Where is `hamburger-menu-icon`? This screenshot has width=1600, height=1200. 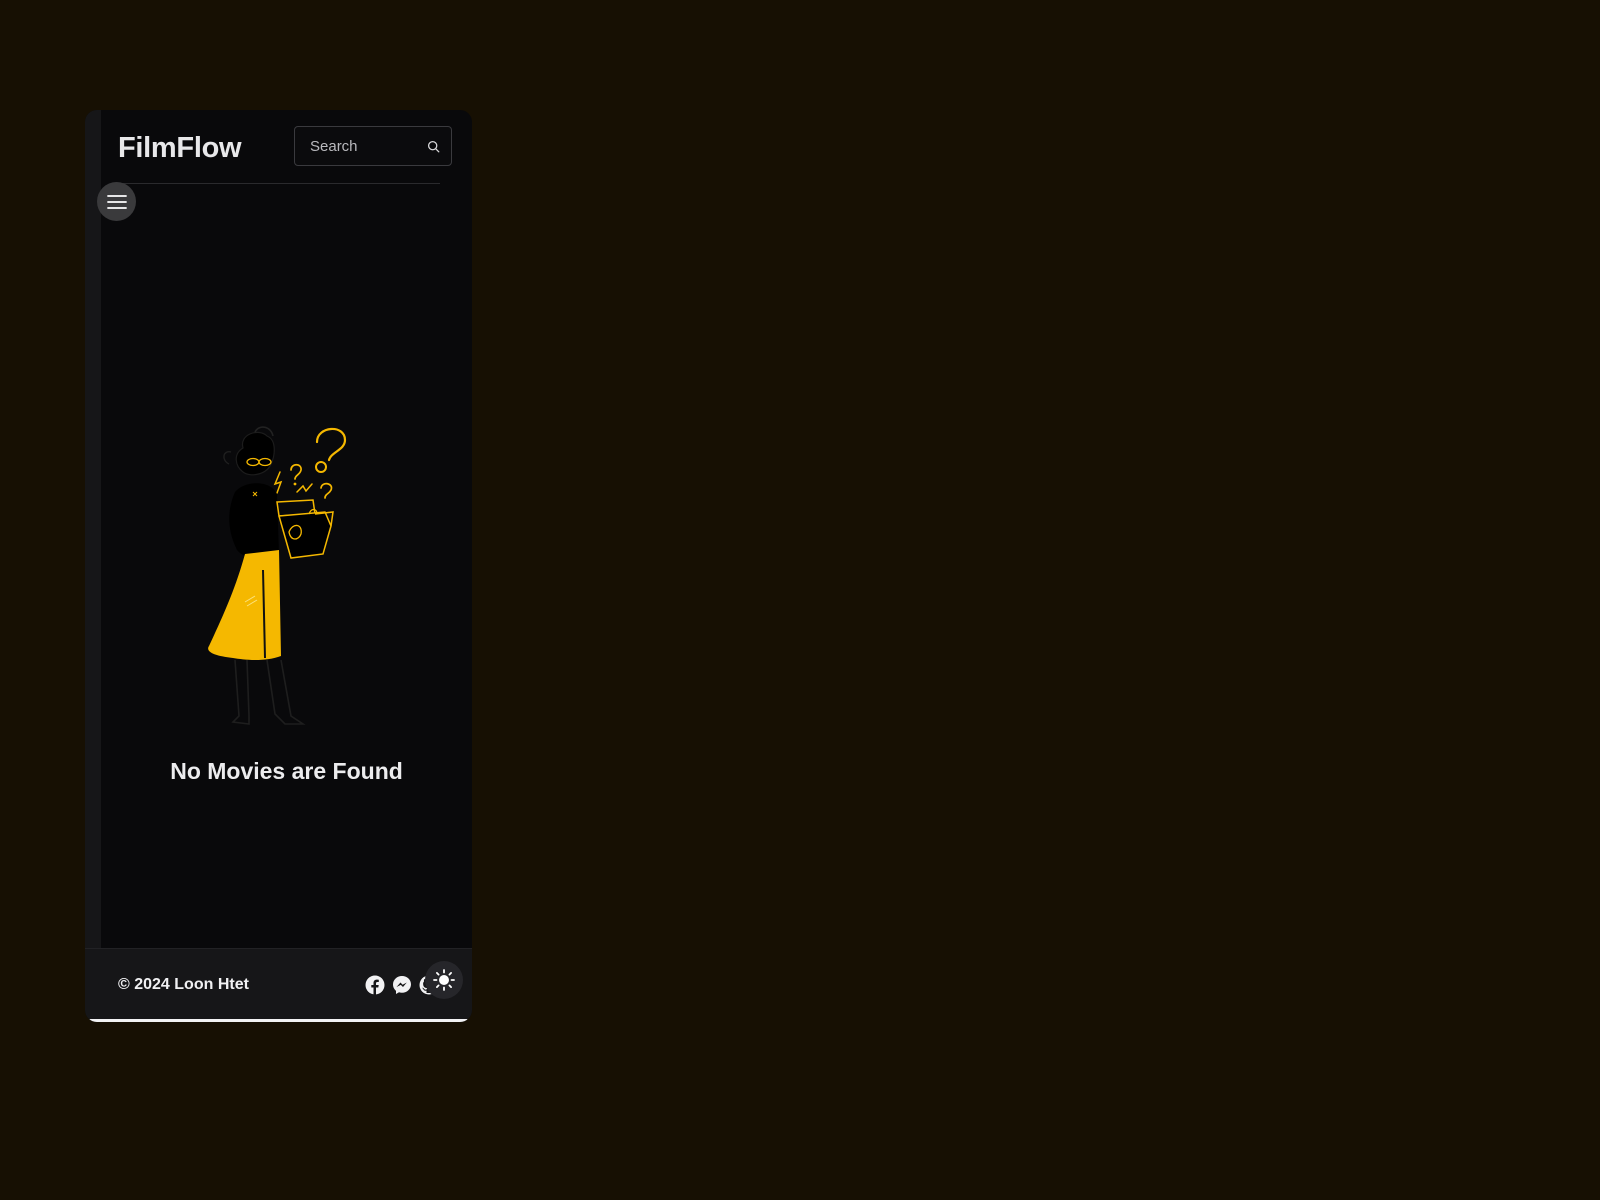
hamburger-menu-icon is located at coordinates (116, 201).